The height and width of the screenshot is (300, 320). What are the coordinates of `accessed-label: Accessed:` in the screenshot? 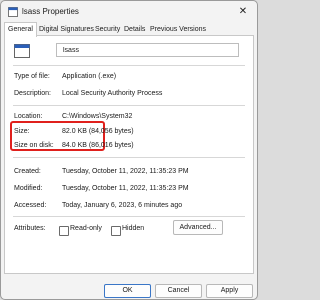 It's located at (30, 205).